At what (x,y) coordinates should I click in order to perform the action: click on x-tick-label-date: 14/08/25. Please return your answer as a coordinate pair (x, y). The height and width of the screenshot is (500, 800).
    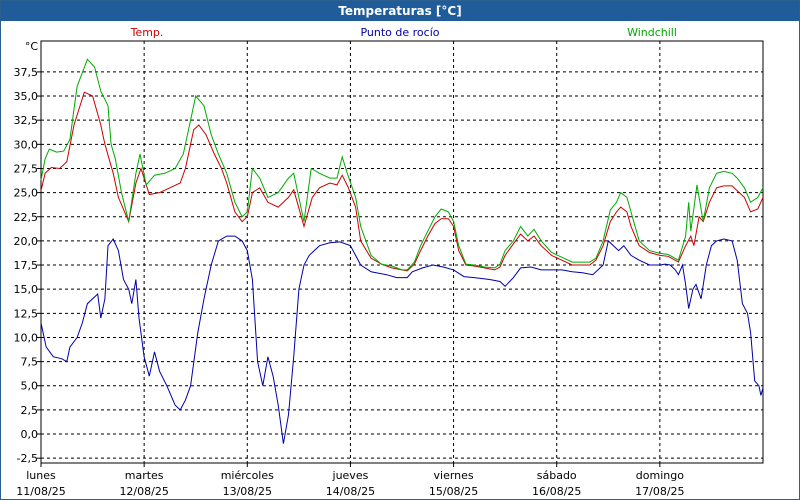
    Looking at the image, I should click on (350, 491).